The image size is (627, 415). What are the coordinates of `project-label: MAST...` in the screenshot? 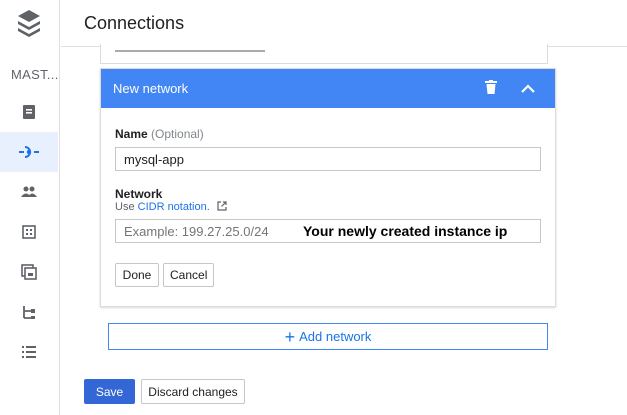 It's located at (35, 74).